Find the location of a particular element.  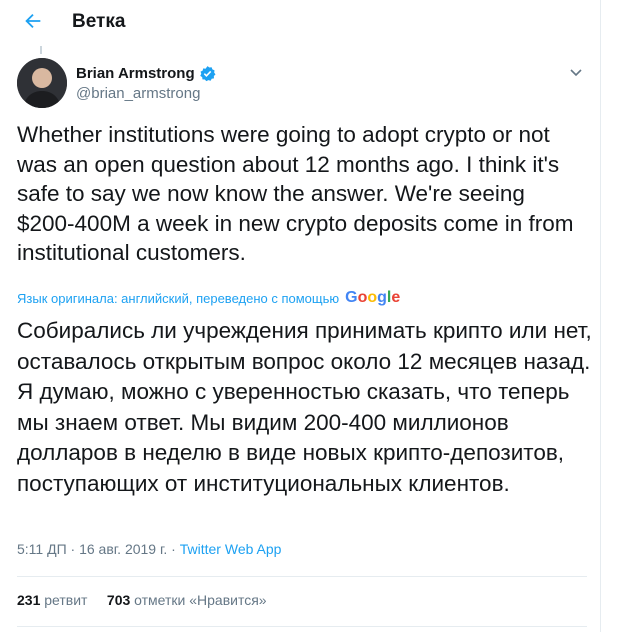

arrow-left-icon is located at coordinates (33, 21).